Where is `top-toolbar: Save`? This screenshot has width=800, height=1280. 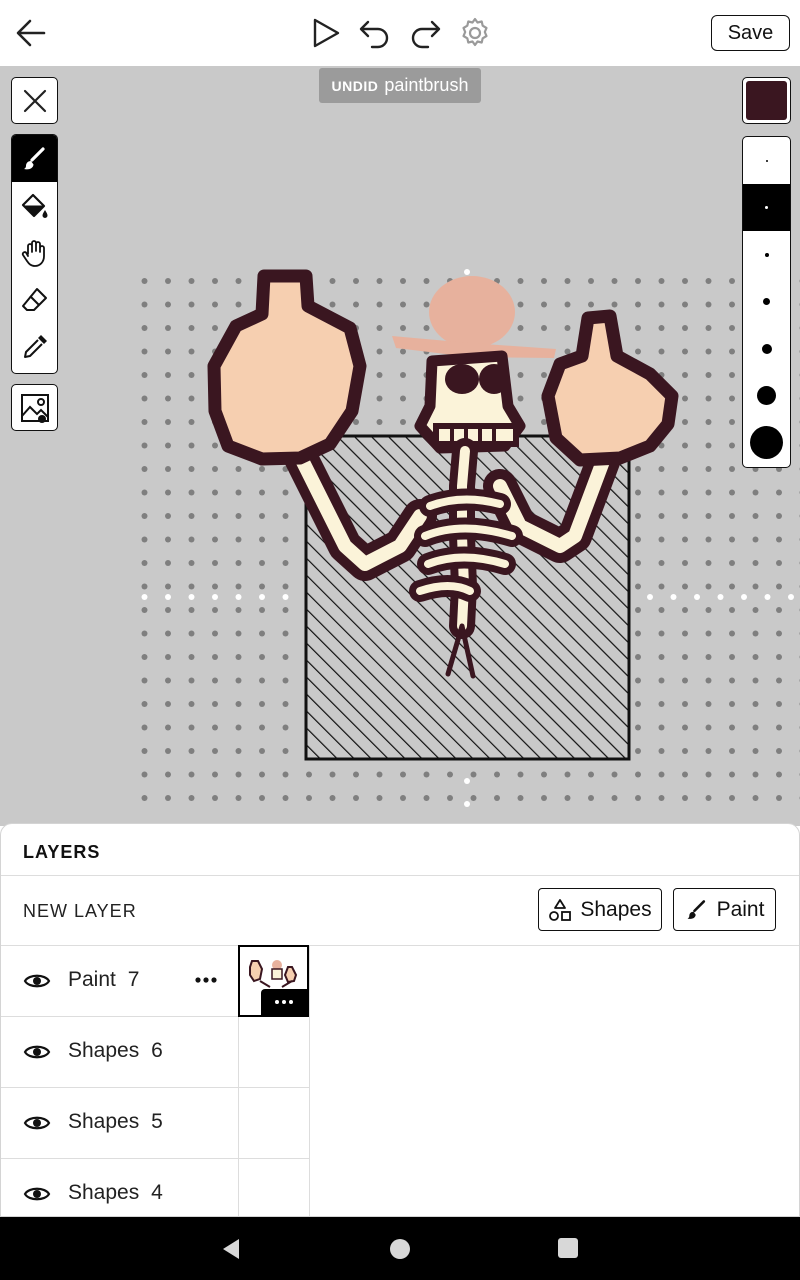
top-toolbar: Save is located at coordinates (400, 33).